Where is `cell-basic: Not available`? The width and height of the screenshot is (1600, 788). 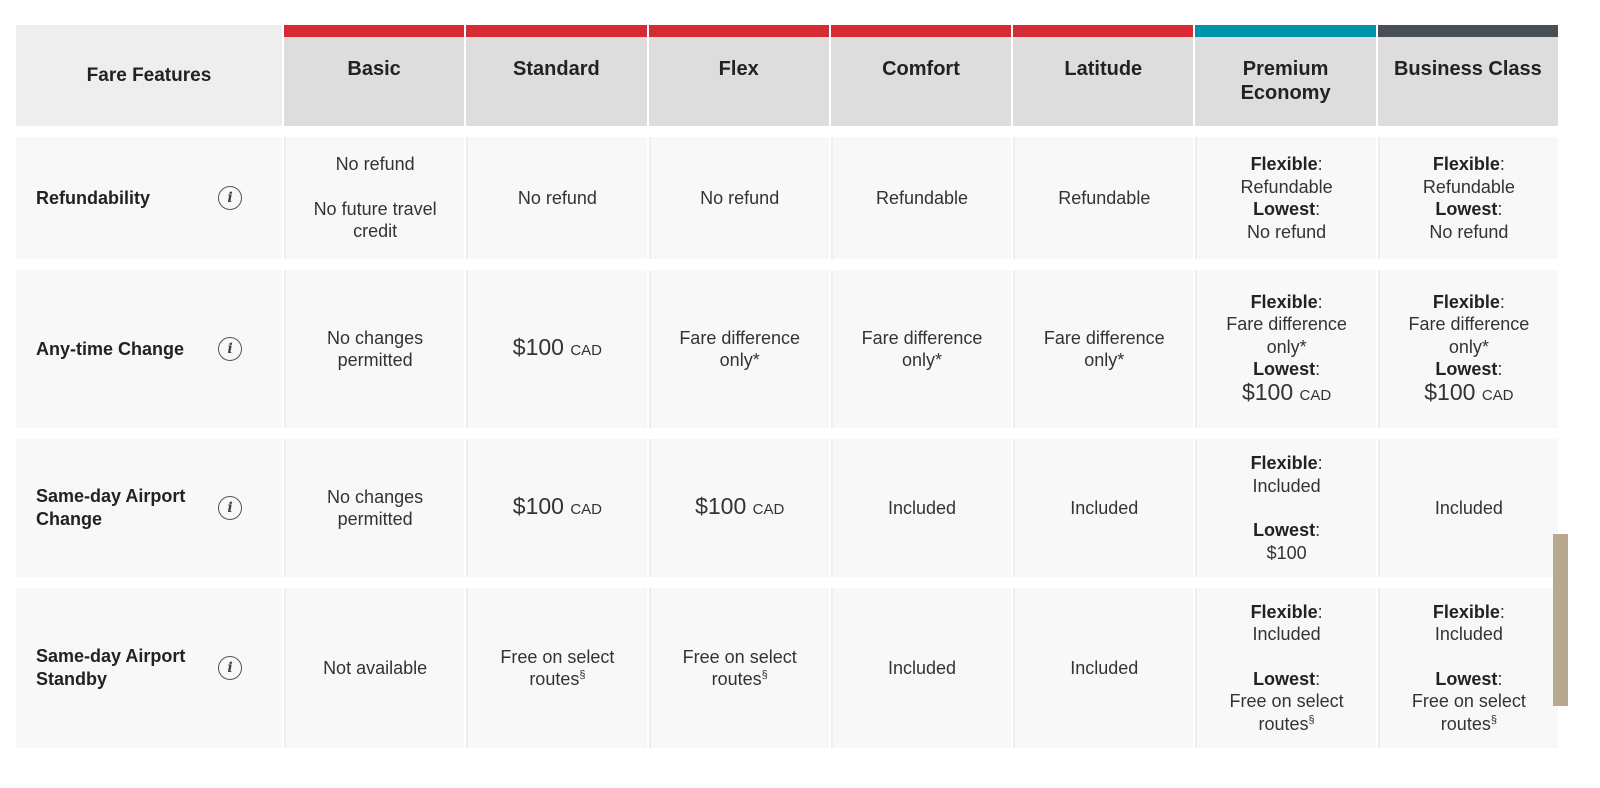 cell-basic: Not available is located at coordinates (374, 668).